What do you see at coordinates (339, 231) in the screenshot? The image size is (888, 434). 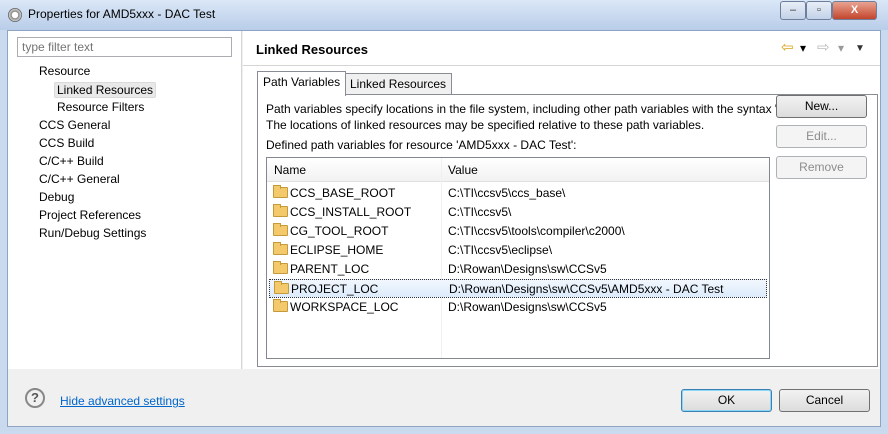 I see `variable-name: CG_TOOL_ROOT` at bounding box center [339, 231].